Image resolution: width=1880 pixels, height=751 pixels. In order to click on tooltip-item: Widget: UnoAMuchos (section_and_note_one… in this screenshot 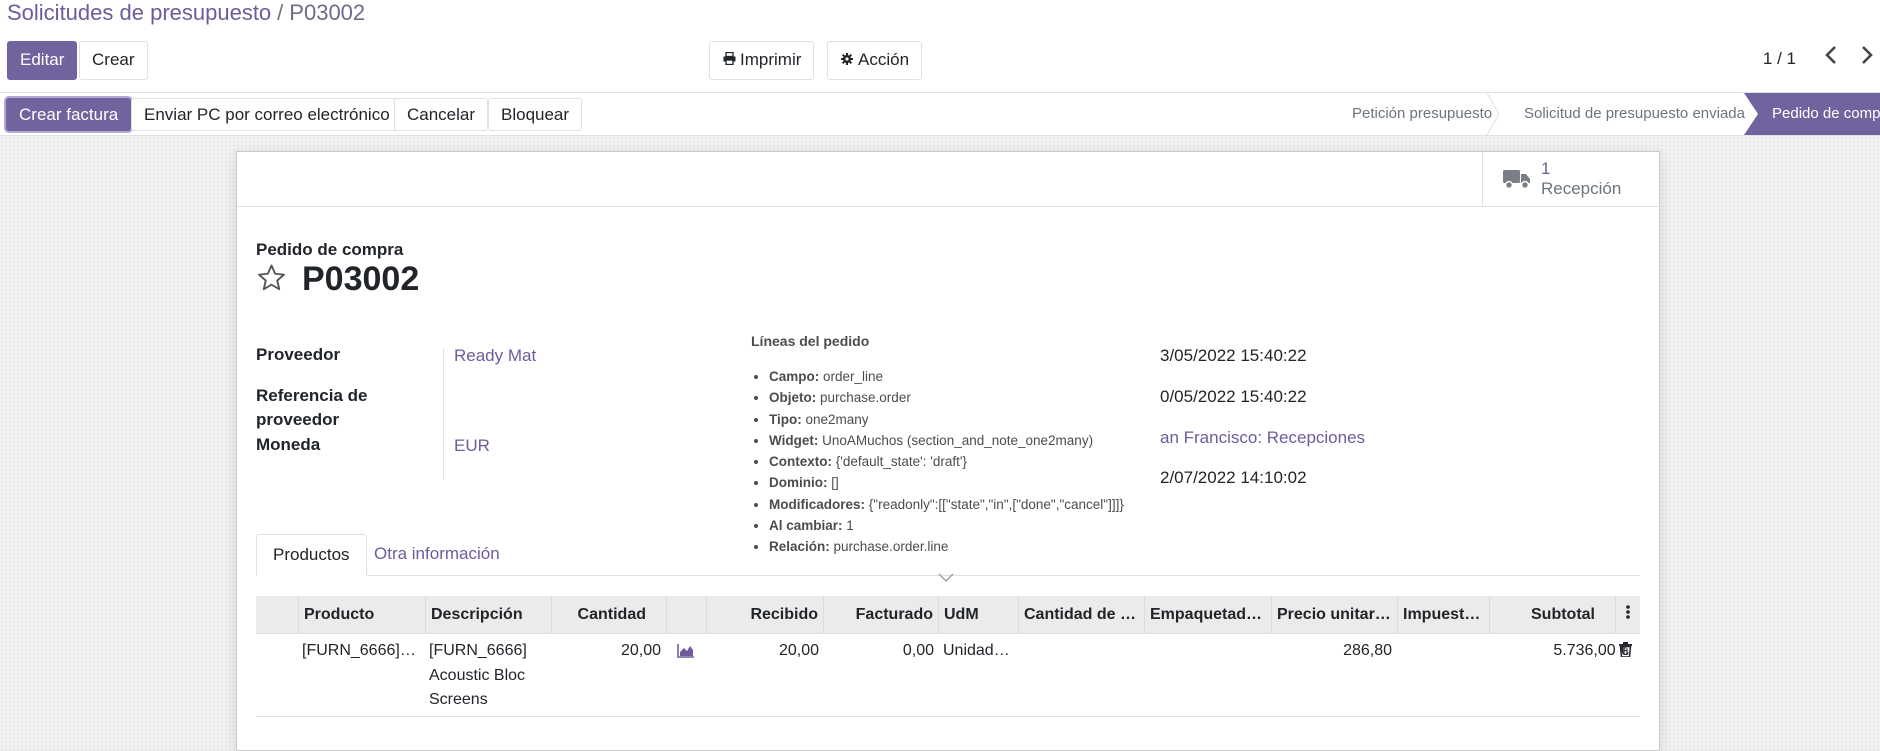, I will do `click(964, 440)`.